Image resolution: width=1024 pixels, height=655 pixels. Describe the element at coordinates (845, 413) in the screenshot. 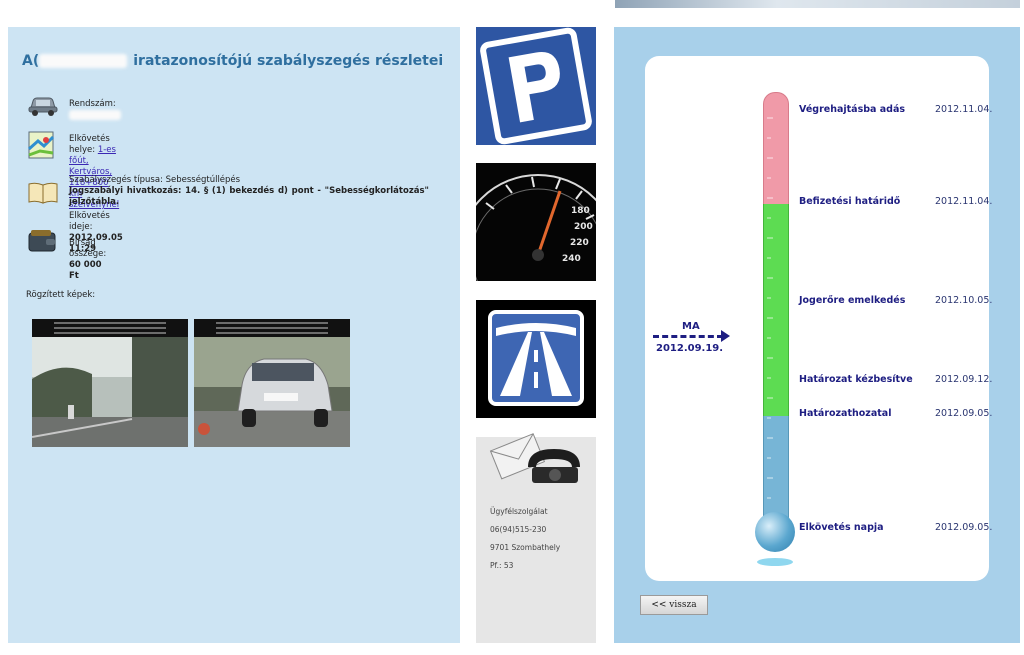

I see `event-decision-label: Határozathozatal` at that location.